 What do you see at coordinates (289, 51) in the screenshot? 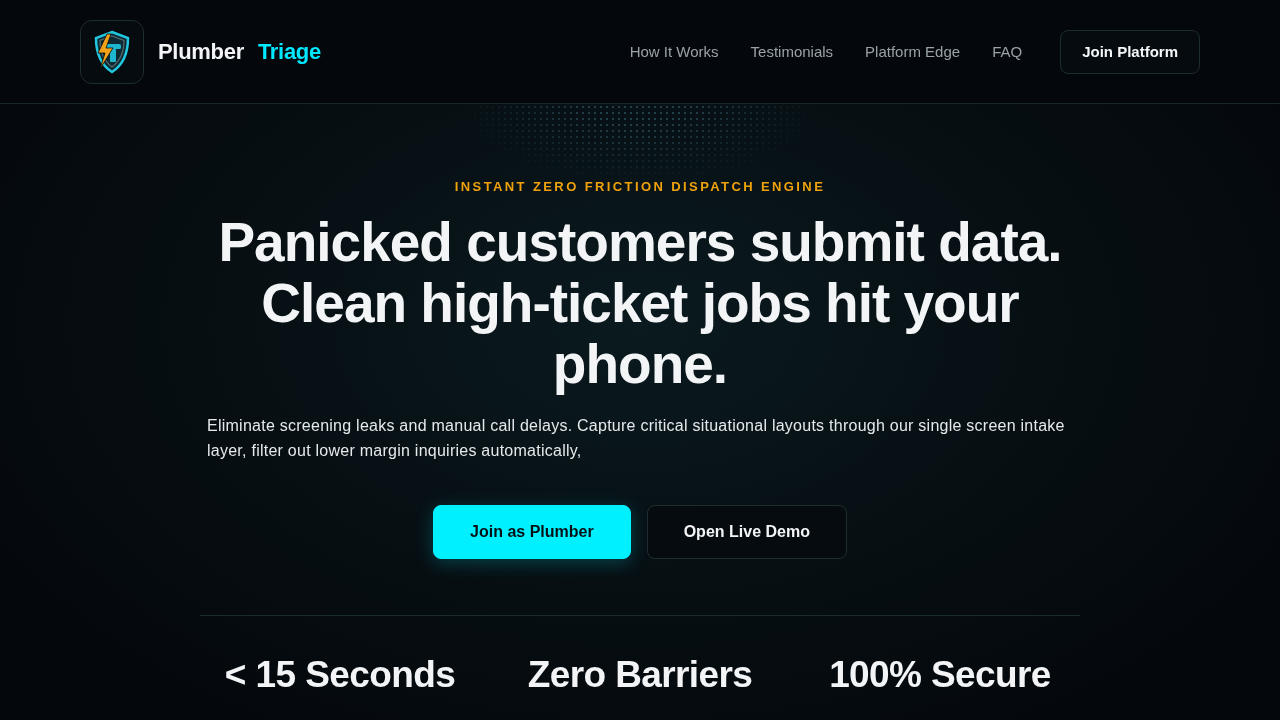
I see `brand-accent: Triage` at bounding box center [289, 51].